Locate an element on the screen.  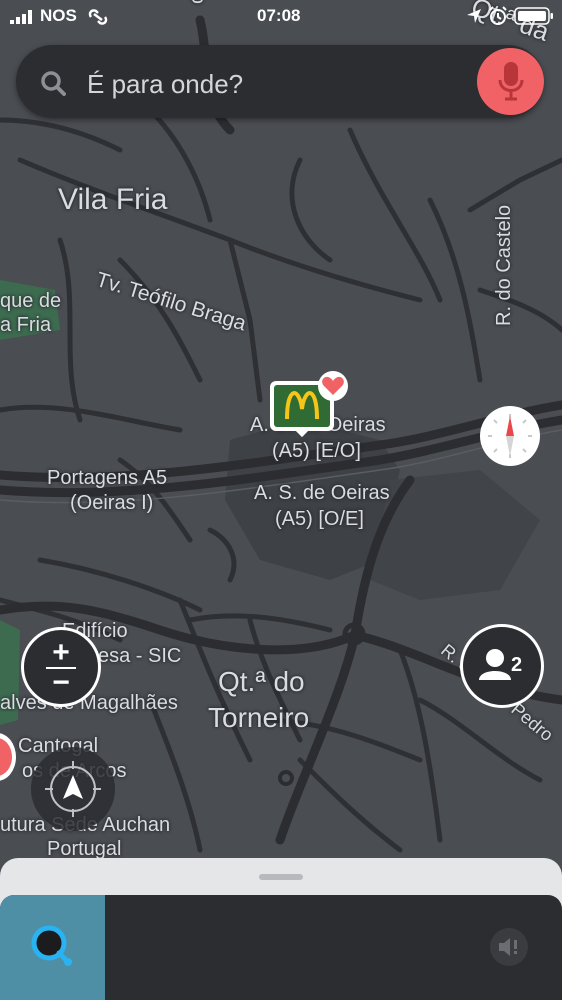
waze-search-button is located at coordinates (52, 947).